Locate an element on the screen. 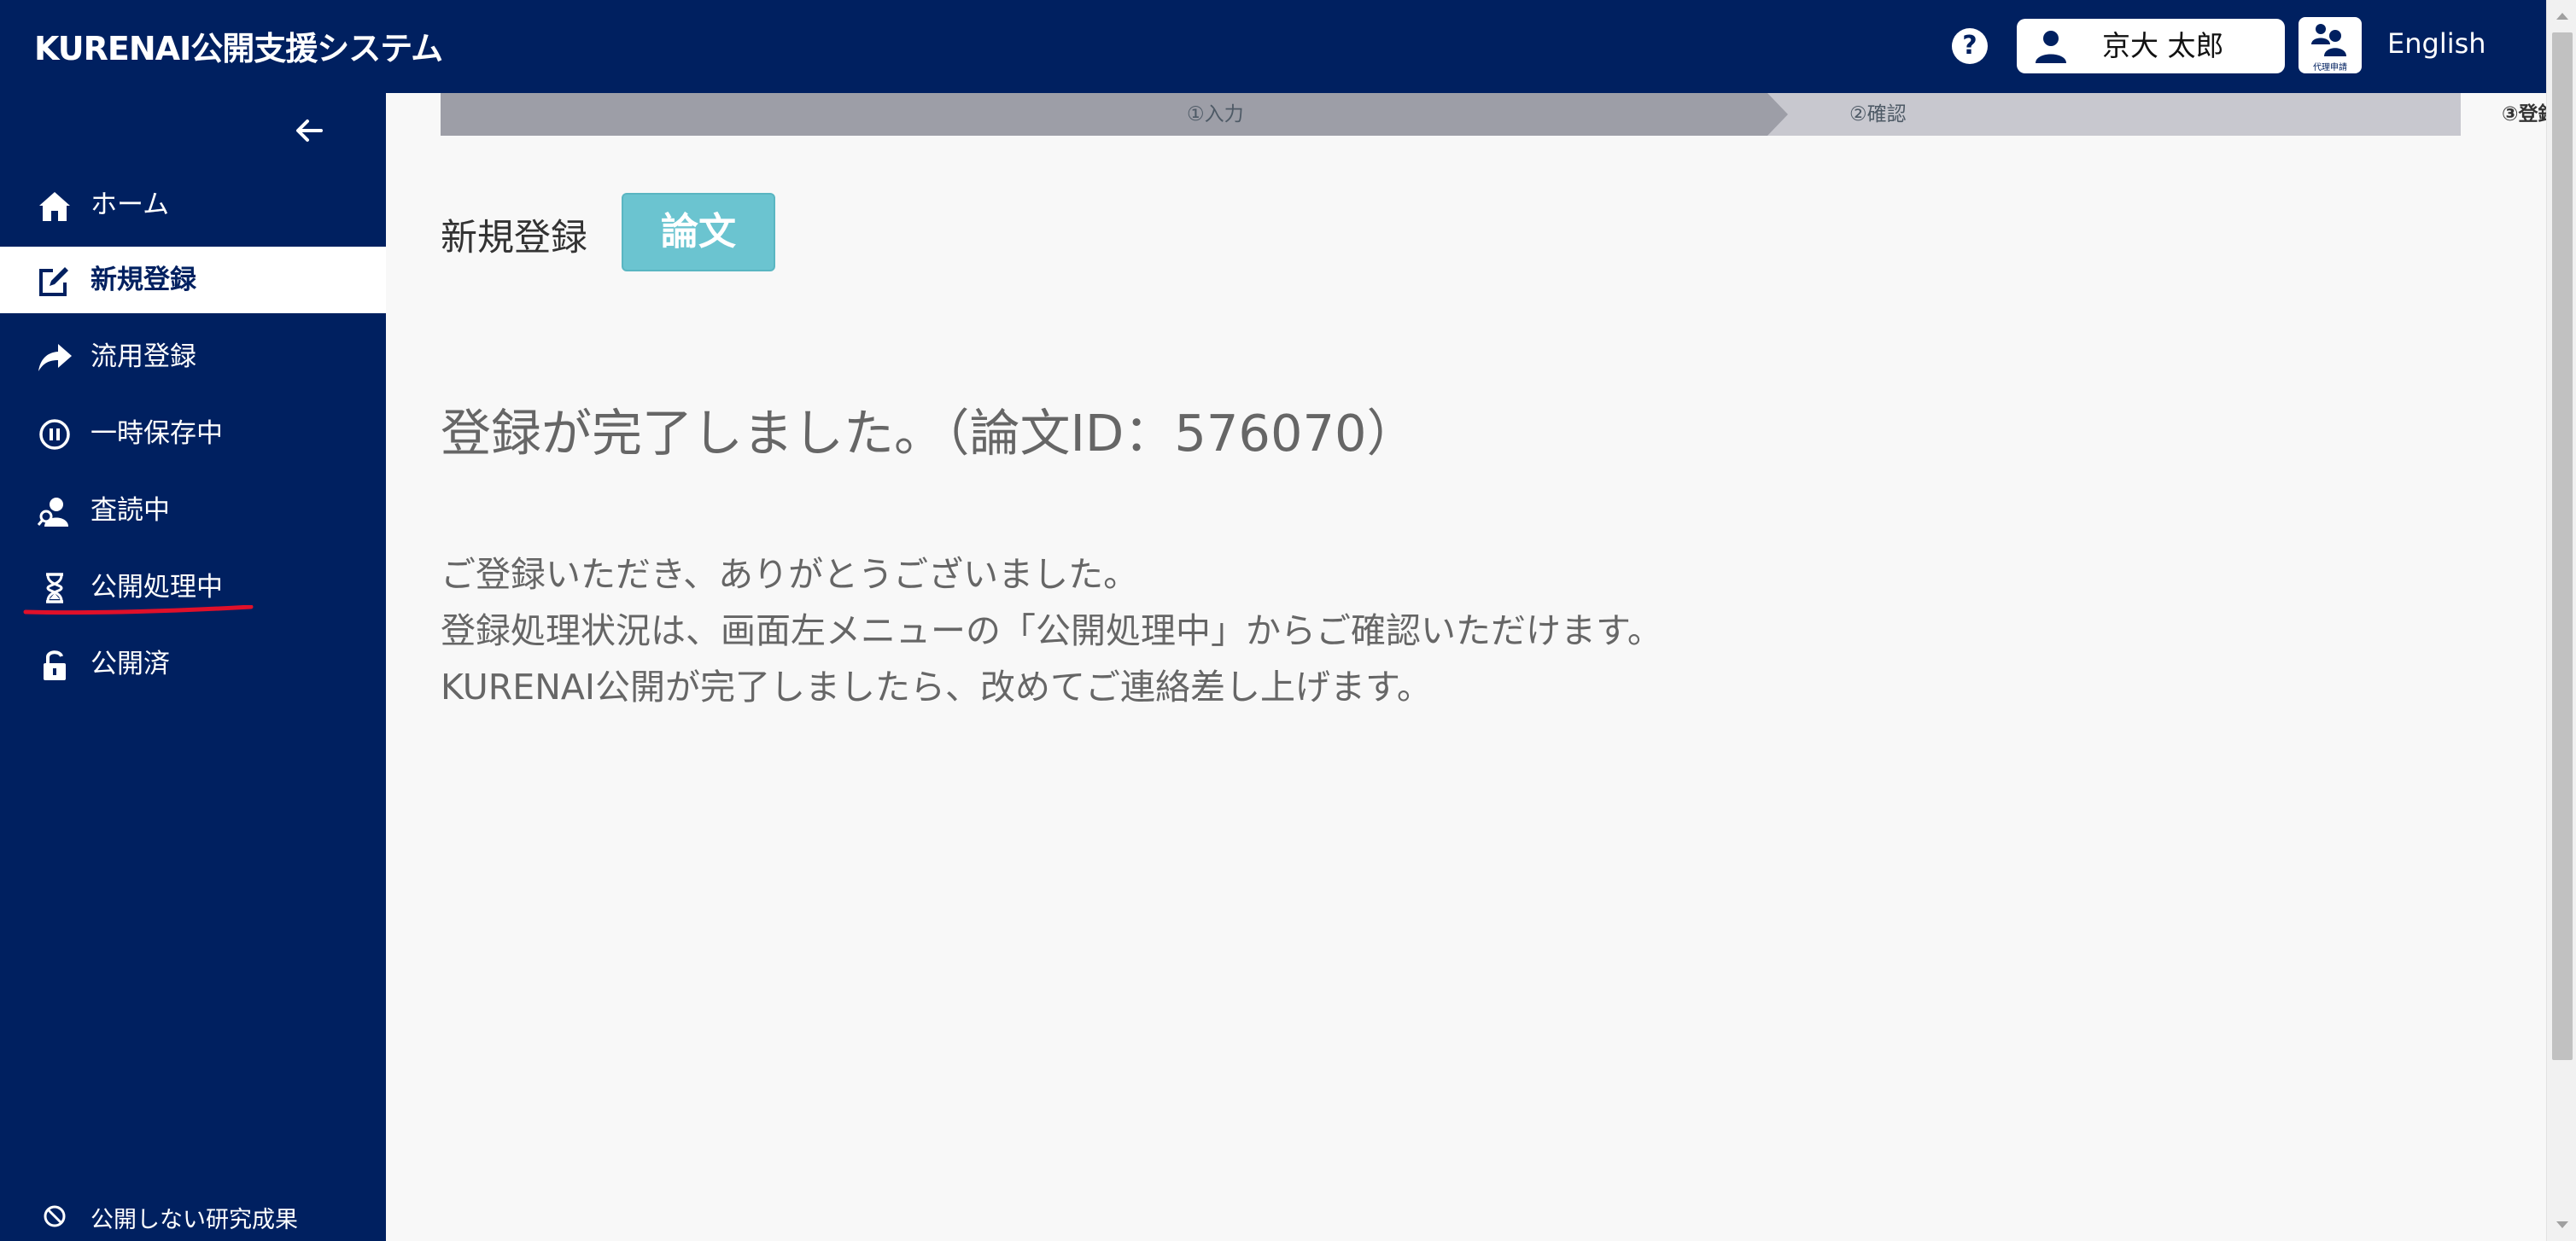 The image size is (2576, 1241). unlock-icon is located at coordinates (55, 665).